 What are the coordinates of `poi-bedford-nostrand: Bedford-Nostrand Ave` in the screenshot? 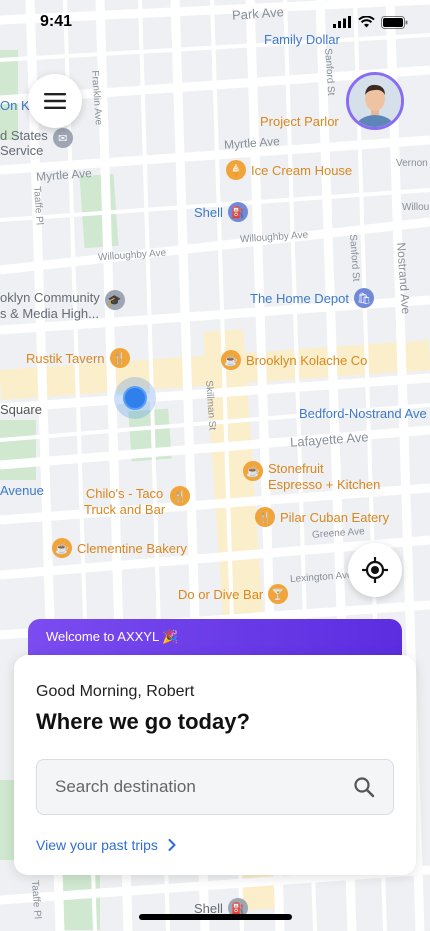 It's located at (363, 413).